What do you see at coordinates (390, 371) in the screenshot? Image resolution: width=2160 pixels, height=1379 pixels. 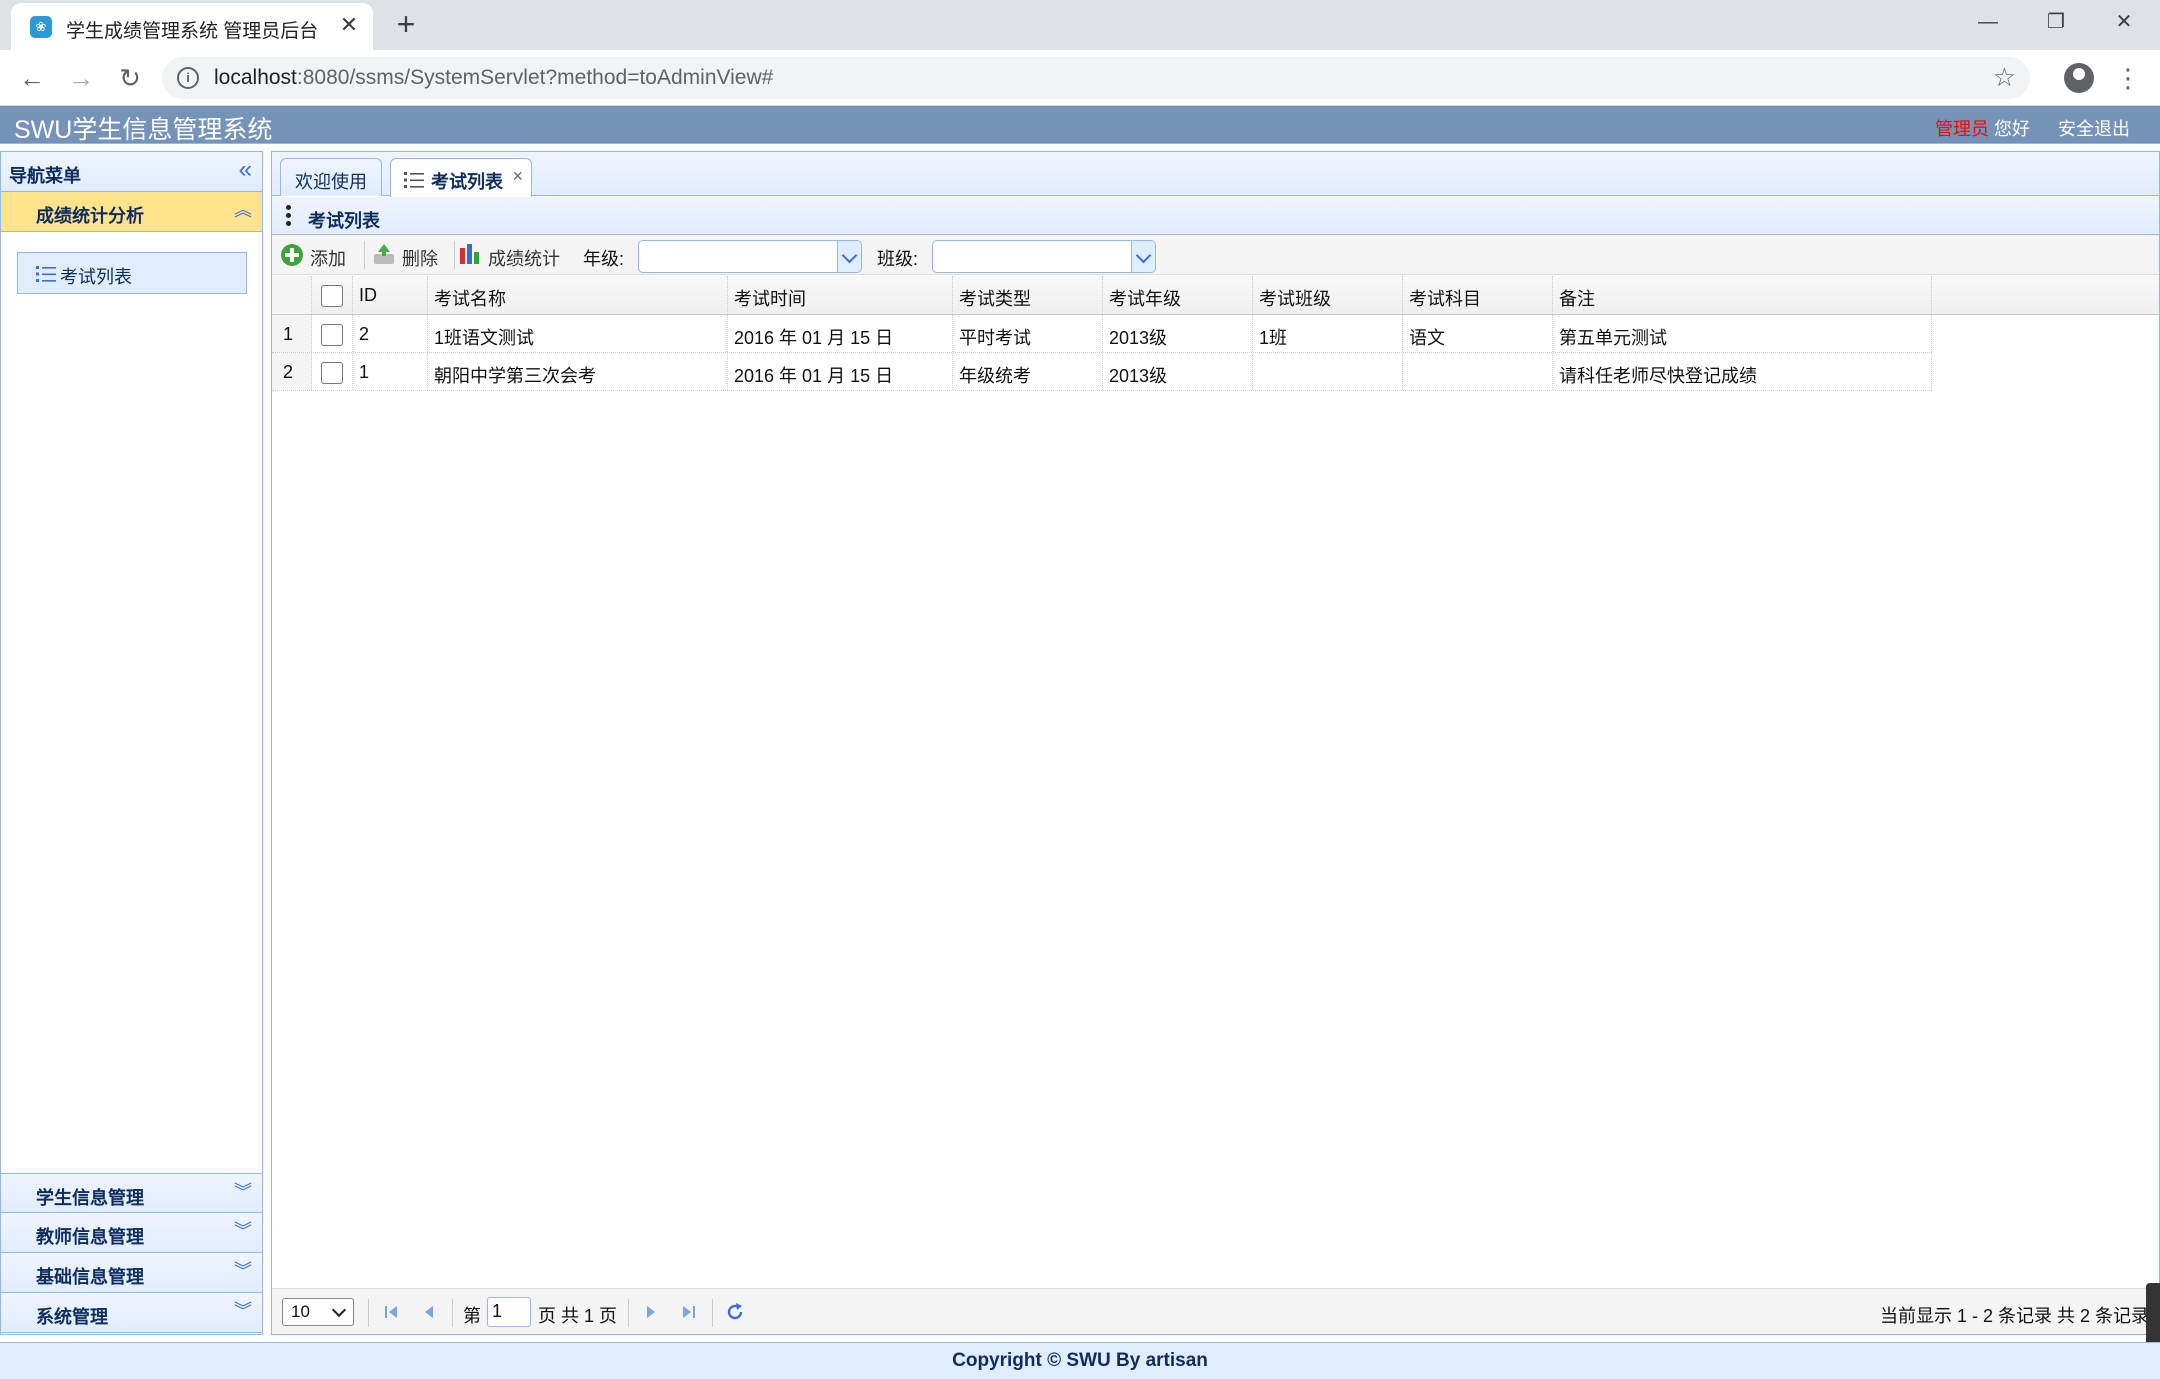 I see `cell-id: 1` at bounding box center [390, 371].